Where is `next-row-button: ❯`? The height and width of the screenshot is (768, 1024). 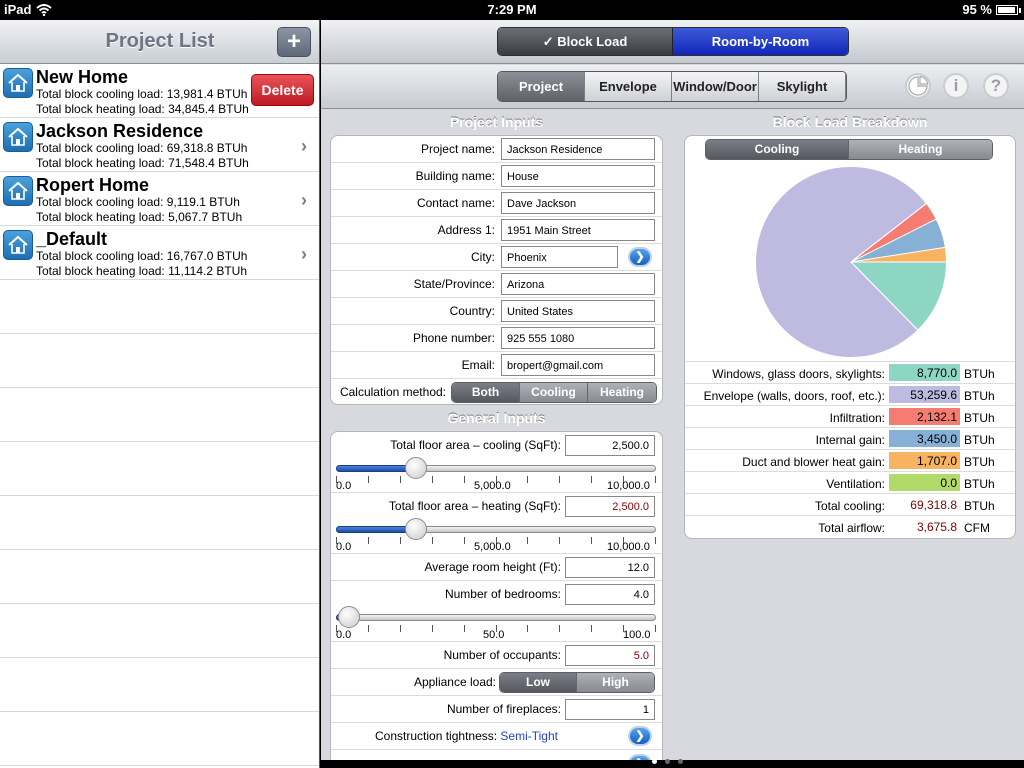
next-row-button: ❯ is located at coordinates (640, 757).